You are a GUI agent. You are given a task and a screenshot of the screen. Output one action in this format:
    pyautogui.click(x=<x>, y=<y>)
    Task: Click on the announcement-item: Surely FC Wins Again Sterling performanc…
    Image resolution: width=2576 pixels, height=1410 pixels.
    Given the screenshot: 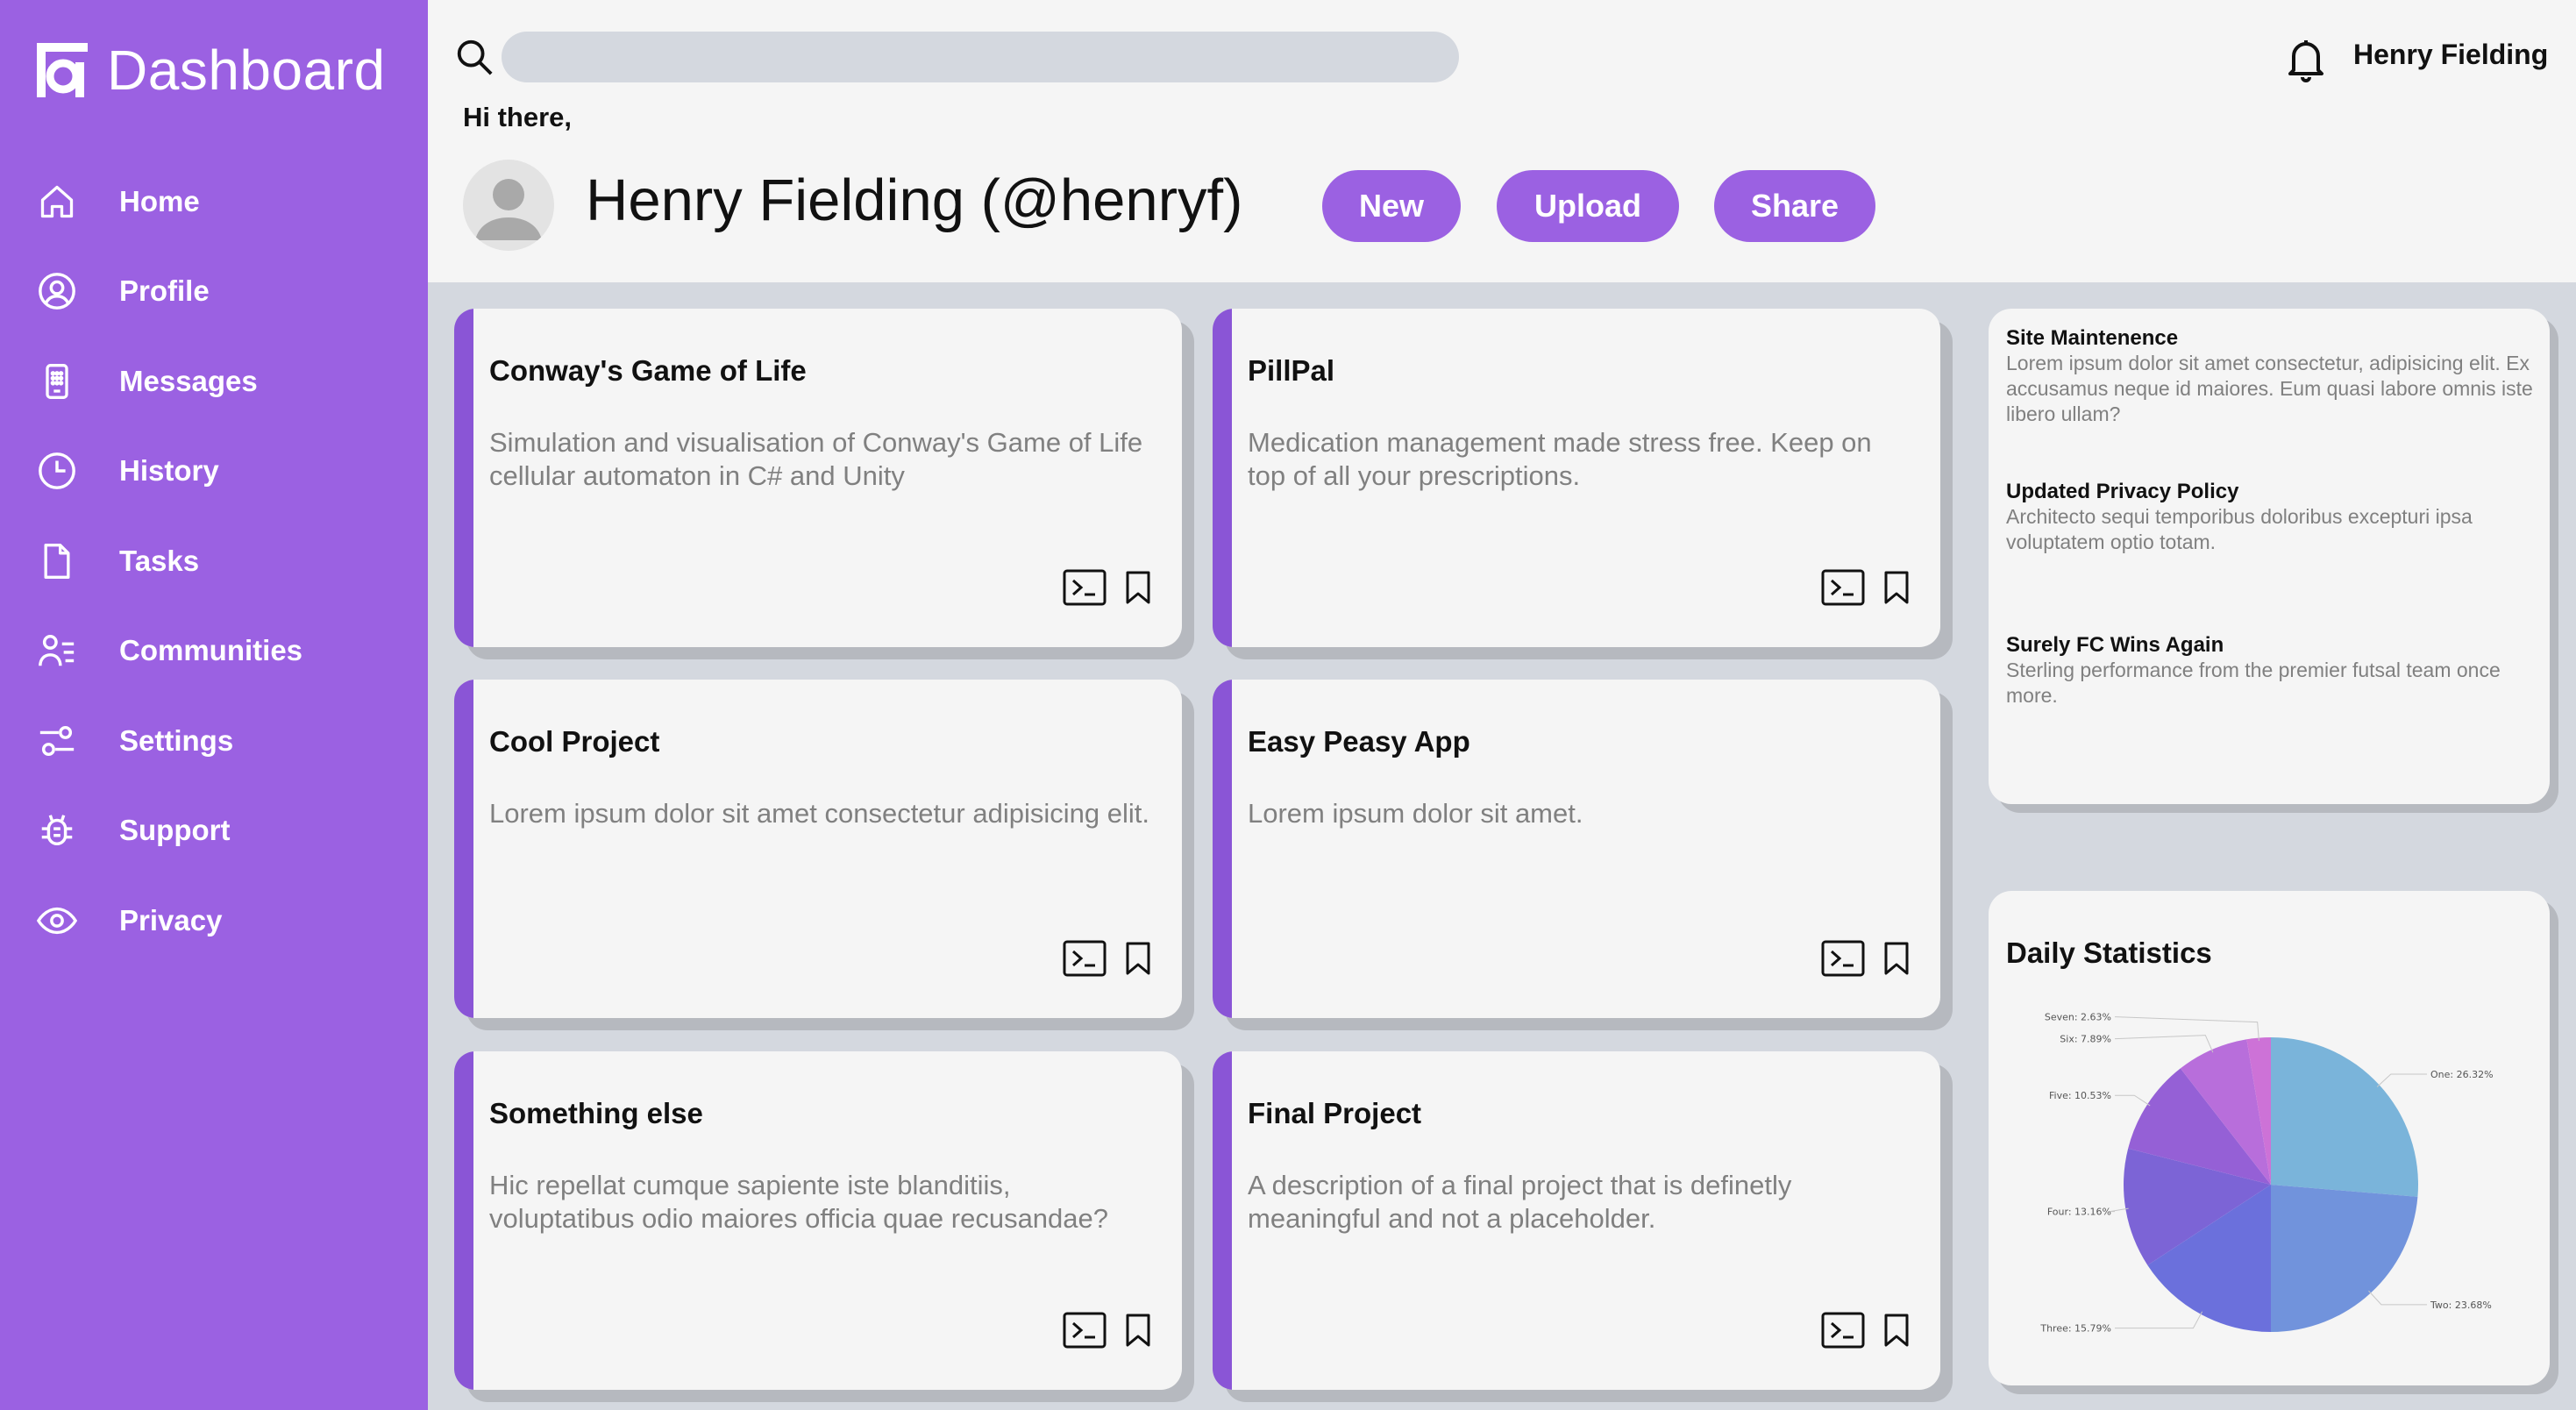 What is the action you would take?
    pyautogui.click(x=2271, y=671)
    